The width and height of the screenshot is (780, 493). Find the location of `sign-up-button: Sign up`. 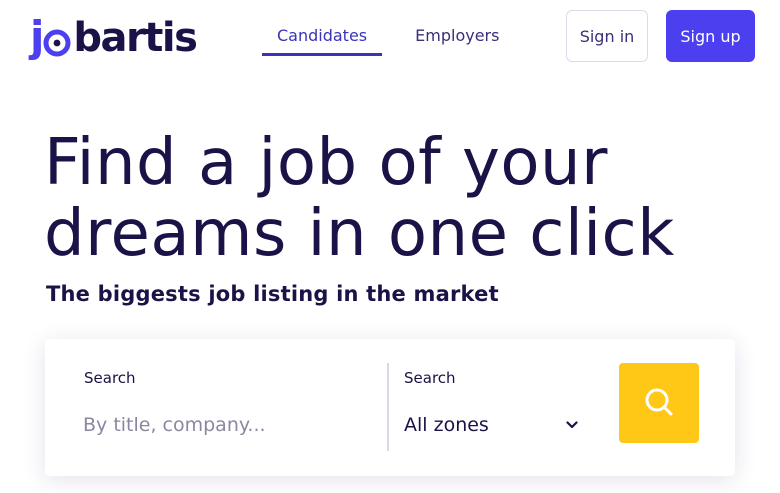

sign-up-button: Sign up is located at coordinates (710, 36).